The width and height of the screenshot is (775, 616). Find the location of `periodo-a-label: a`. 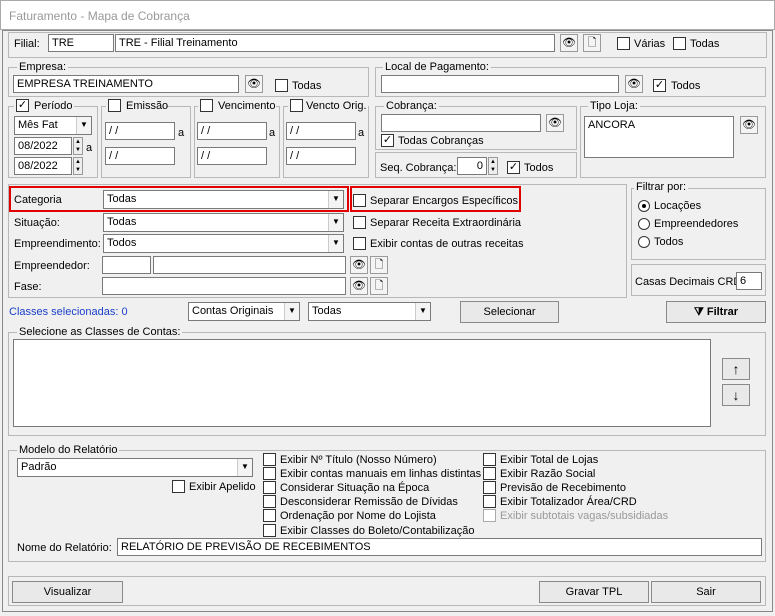

periodo-a-label: a is located at coordinates (89, 148).